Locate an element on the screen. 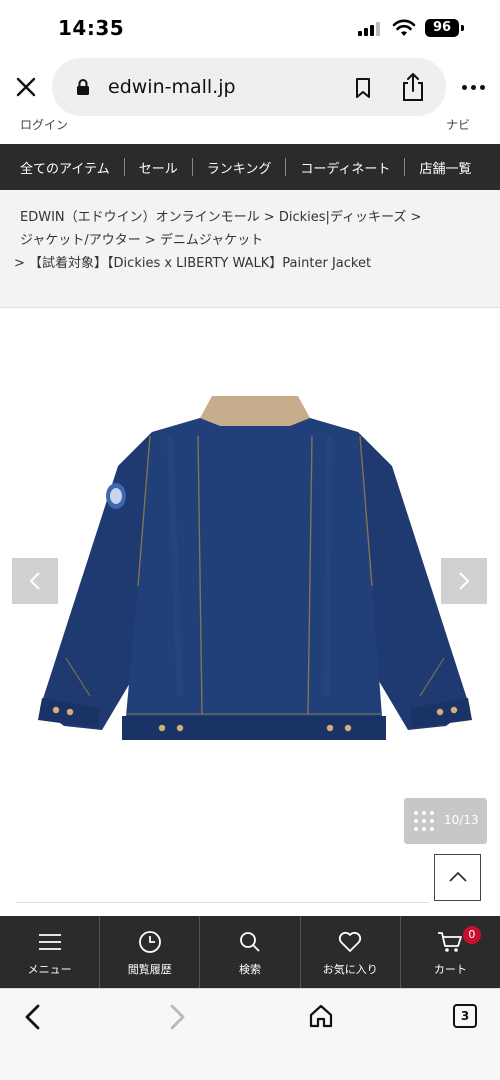  tab-label: 閲覧履歴 is located at coordinates (149, 969).